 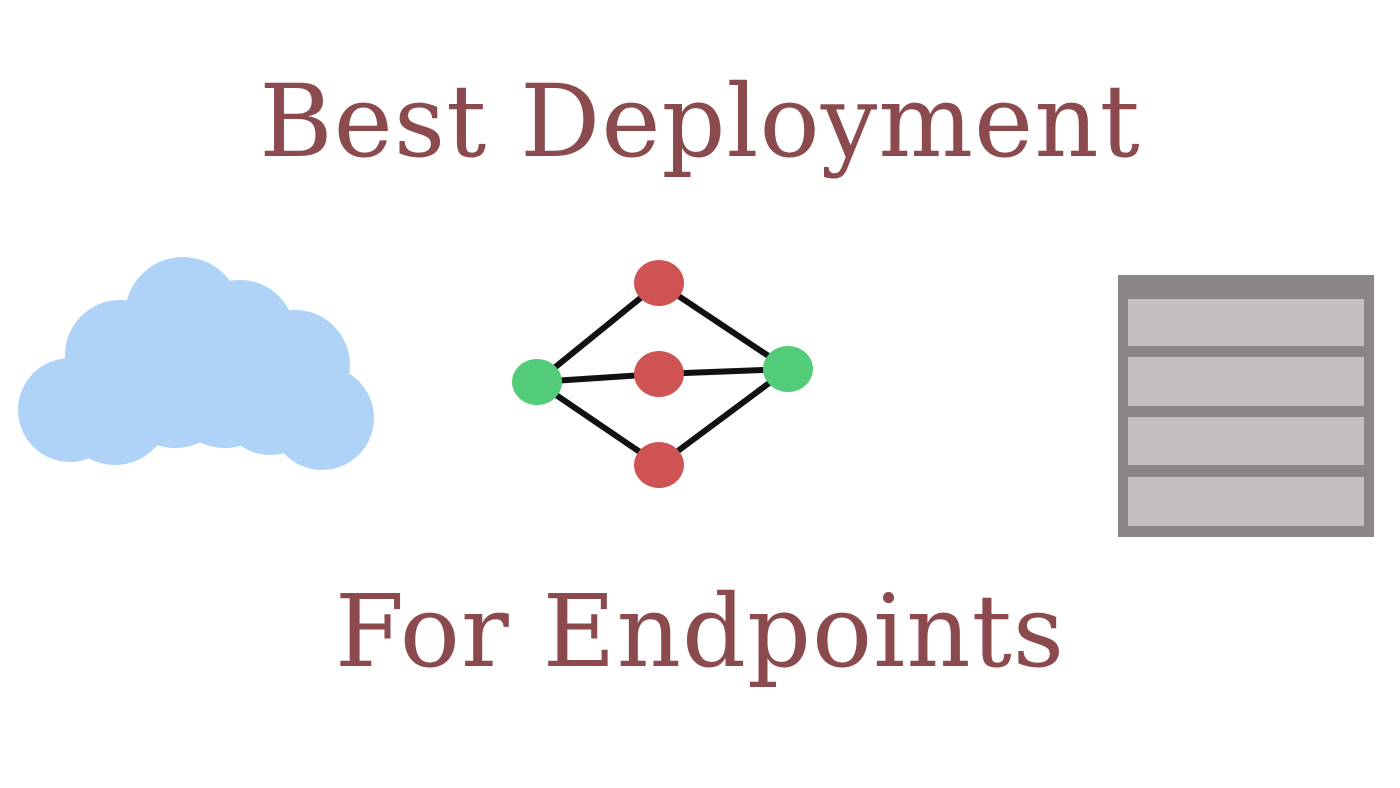 What do you see at coordinates (700, 121) in the screenshot?
I see `page-title: Best Deployment` at bounding box center [700, 121].